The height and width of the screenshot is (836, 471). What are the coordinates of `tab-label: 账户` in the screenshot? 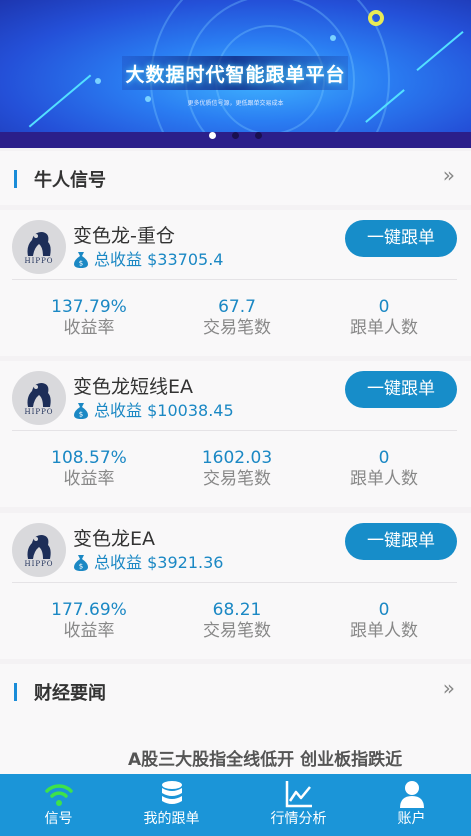 It's located at (411, 819).